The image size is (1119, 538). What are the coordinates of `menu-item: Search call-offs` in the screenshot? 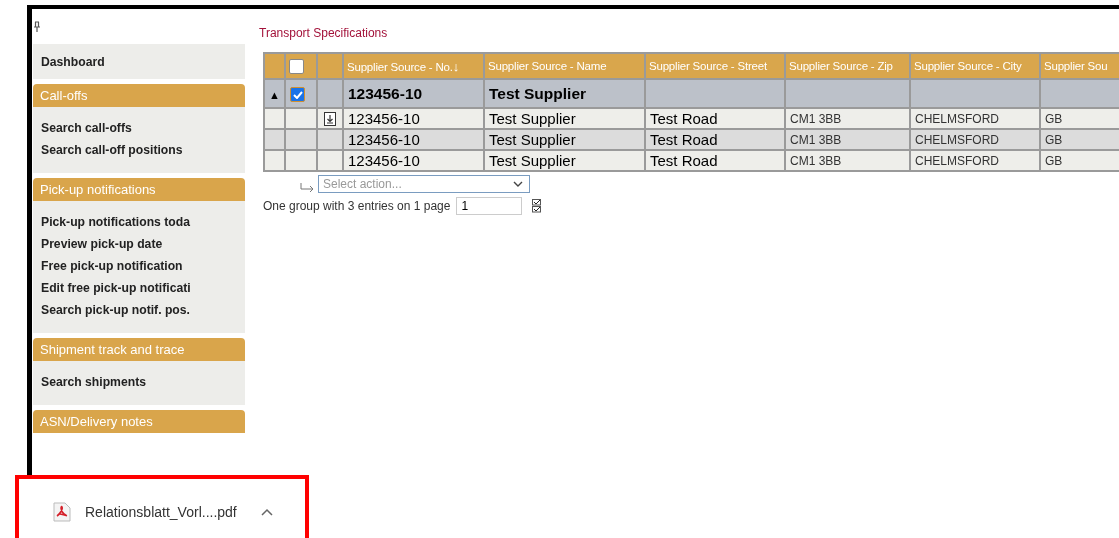 It's located at (139, 128).